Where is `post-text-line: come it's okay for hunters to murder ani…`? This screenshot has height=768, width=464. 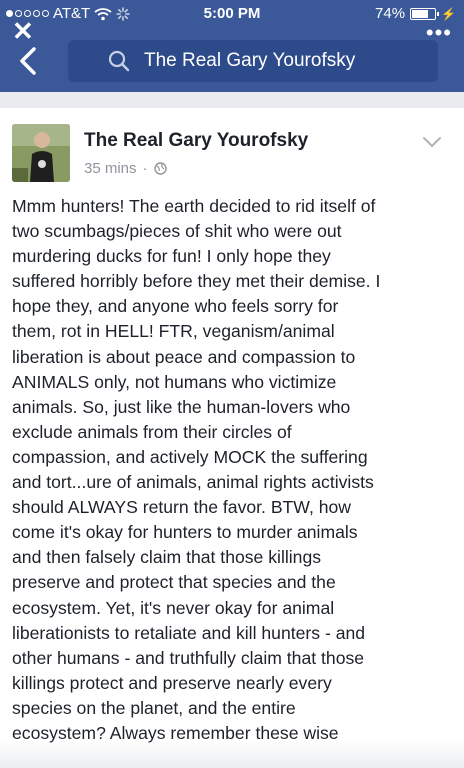 post-text-line: come it's okay for hunters to murder ani… is located at coordinates (185, 532).